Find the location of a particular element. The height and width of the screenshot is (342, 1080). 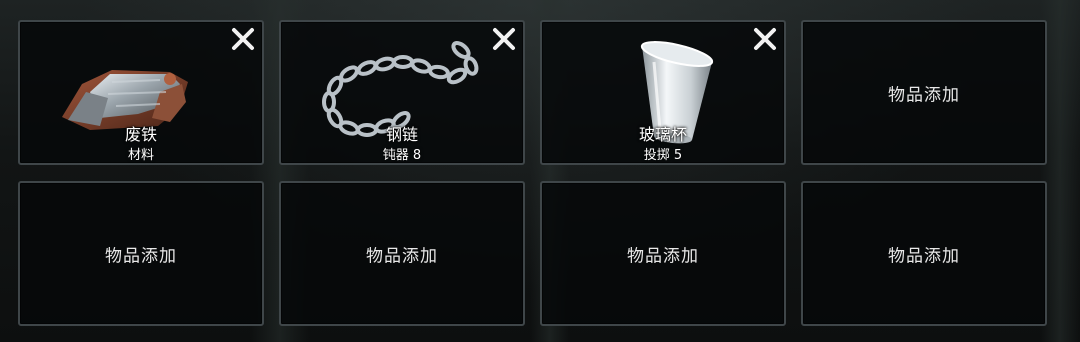

item-category: 投掷 5 is located at coordinates (663, 155).